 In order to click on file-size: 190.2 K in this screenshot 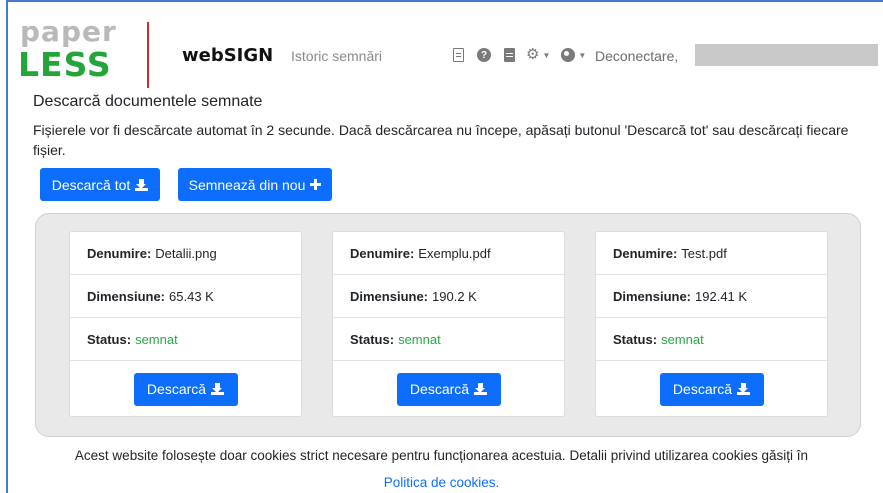, I will do `click(454, 296)`.